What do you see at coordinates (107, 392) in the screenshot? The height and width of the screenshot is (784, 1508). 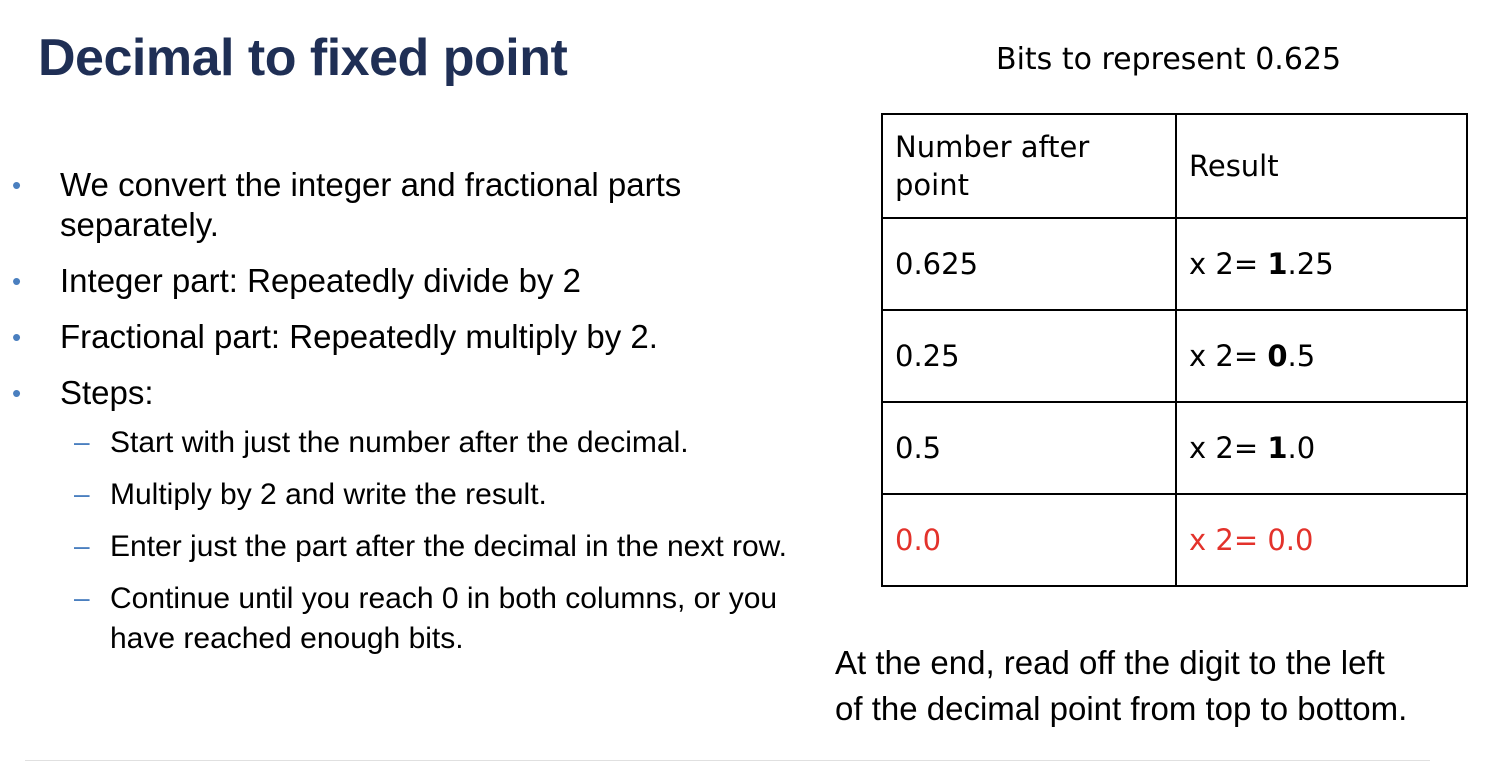 I see `bullet-text: Steps:` at bounding box center [107, 392].